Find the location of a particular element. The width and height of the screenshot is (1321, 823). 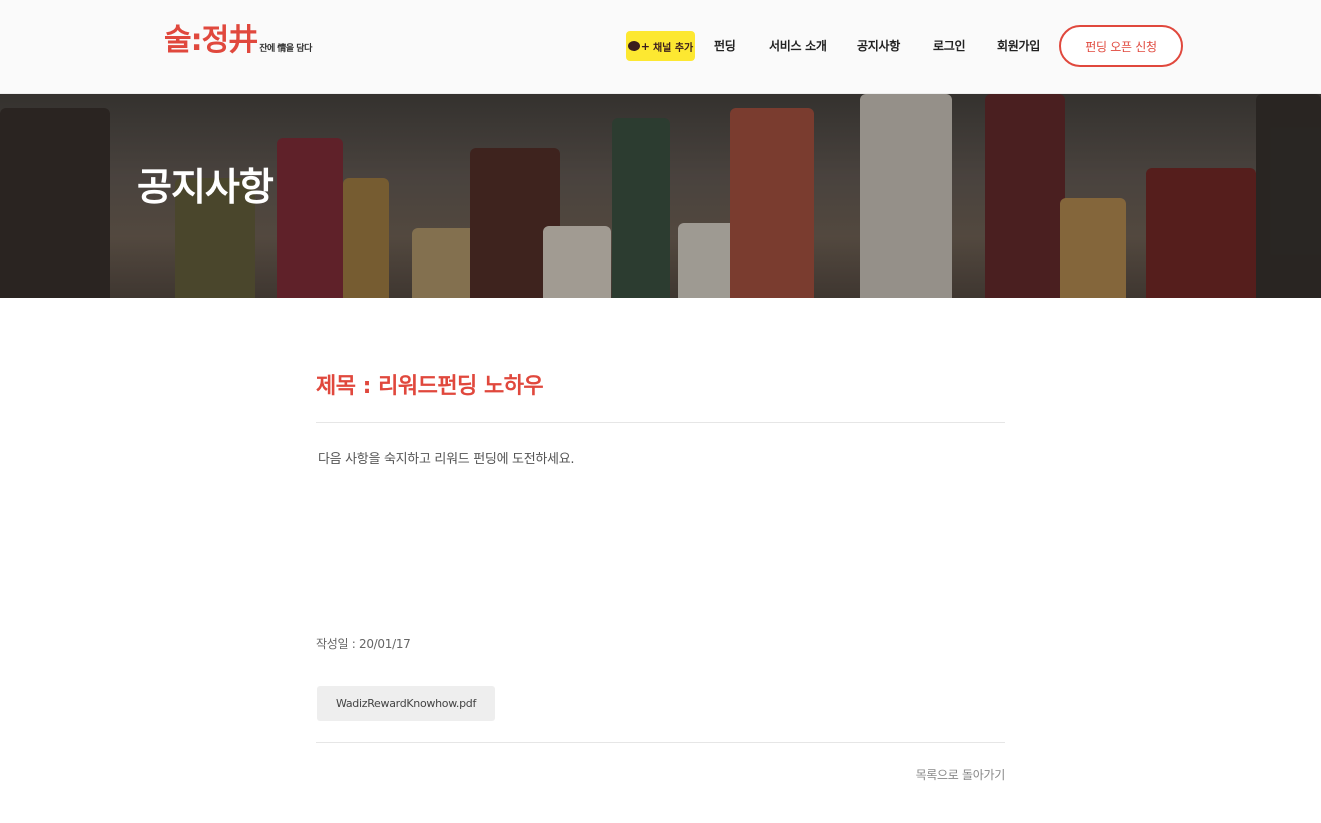

kakao-channel-label: 채널 추가 is located at coordinates (673, 48).